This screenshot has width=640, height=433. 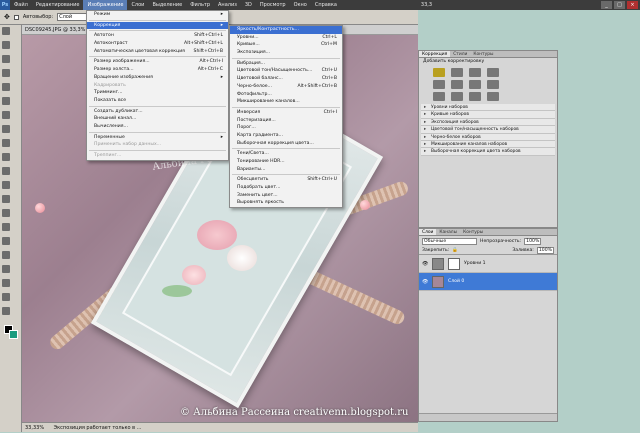 I want to click on preset-item: Кривые наборов, so click(x=488, y=115).